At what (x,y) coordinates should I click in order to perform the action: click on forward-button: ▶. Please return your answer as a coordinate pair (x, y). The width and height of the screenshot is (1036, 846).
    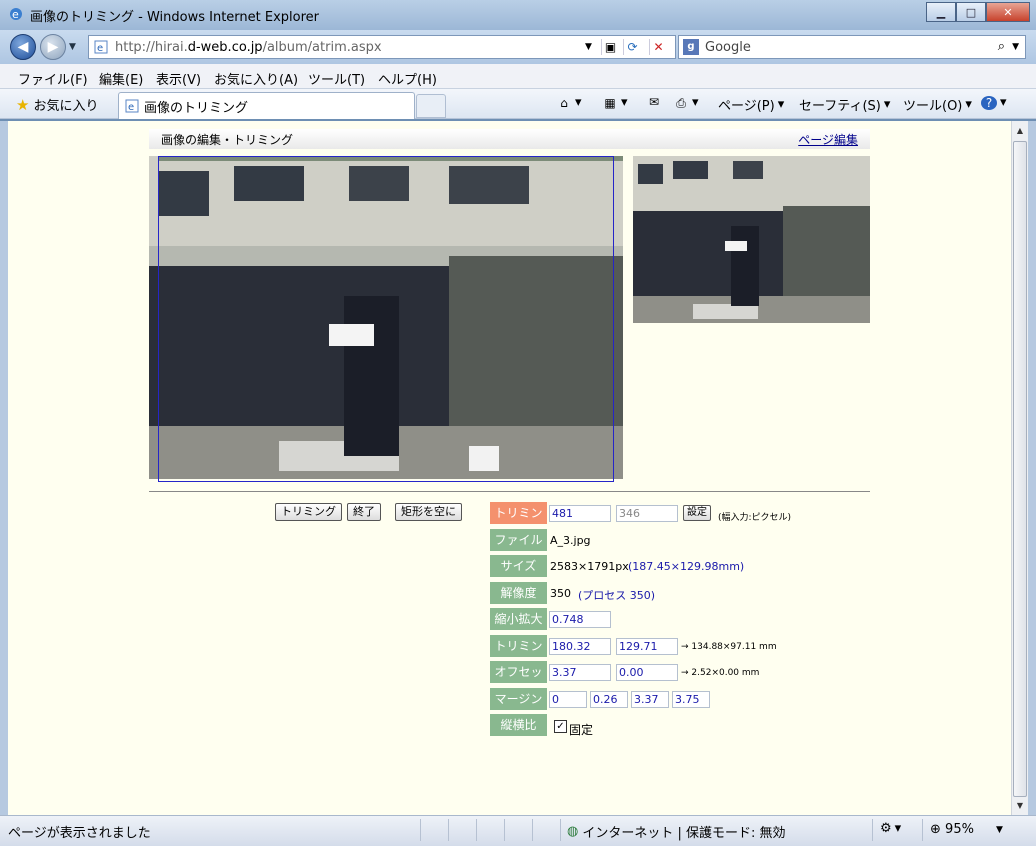
    Looking at the image, I should click on (53, 47).